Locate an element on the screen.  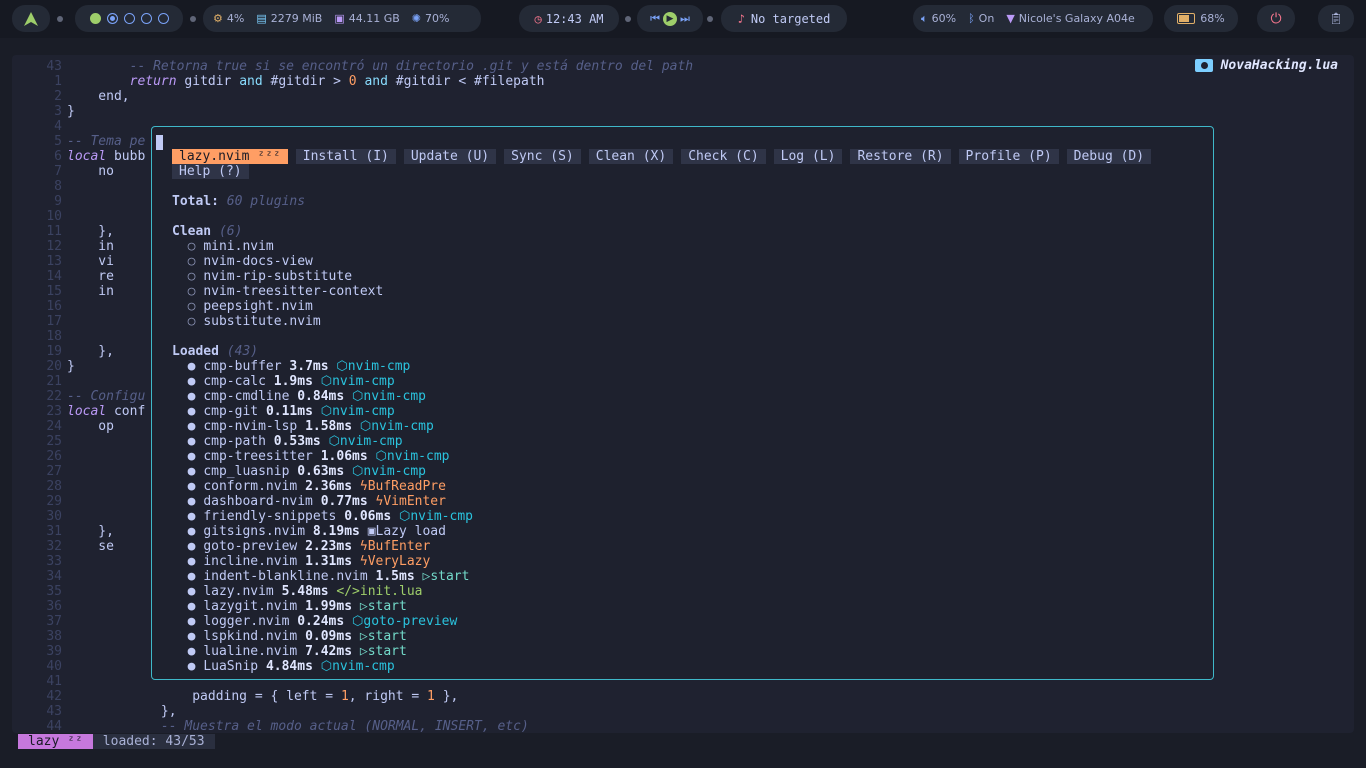
lazy-update-button: Update (U) is located at coordinates (450, 156).